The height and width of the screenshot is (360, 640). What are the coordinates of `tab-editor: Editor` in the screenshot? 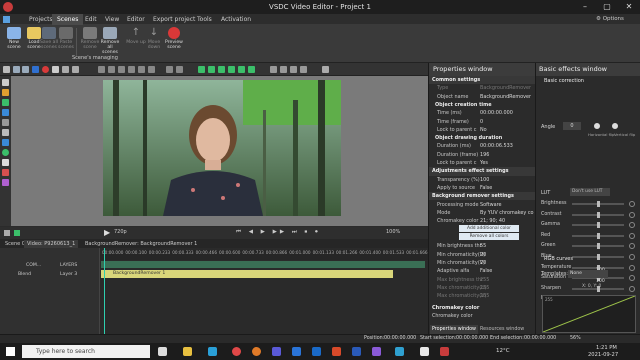 It's located at (136, 19).